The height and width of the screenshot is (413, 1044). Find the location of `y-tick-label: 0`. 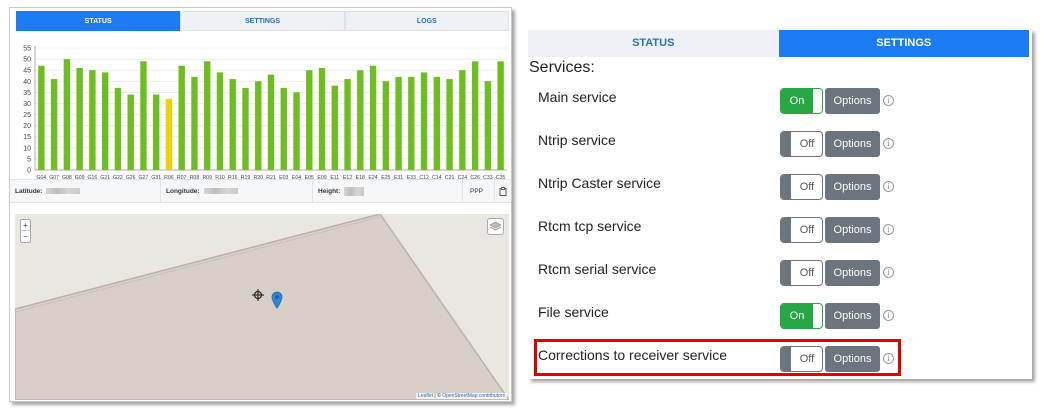

y-tick-label: 0 is located at coordinates (29, 171).